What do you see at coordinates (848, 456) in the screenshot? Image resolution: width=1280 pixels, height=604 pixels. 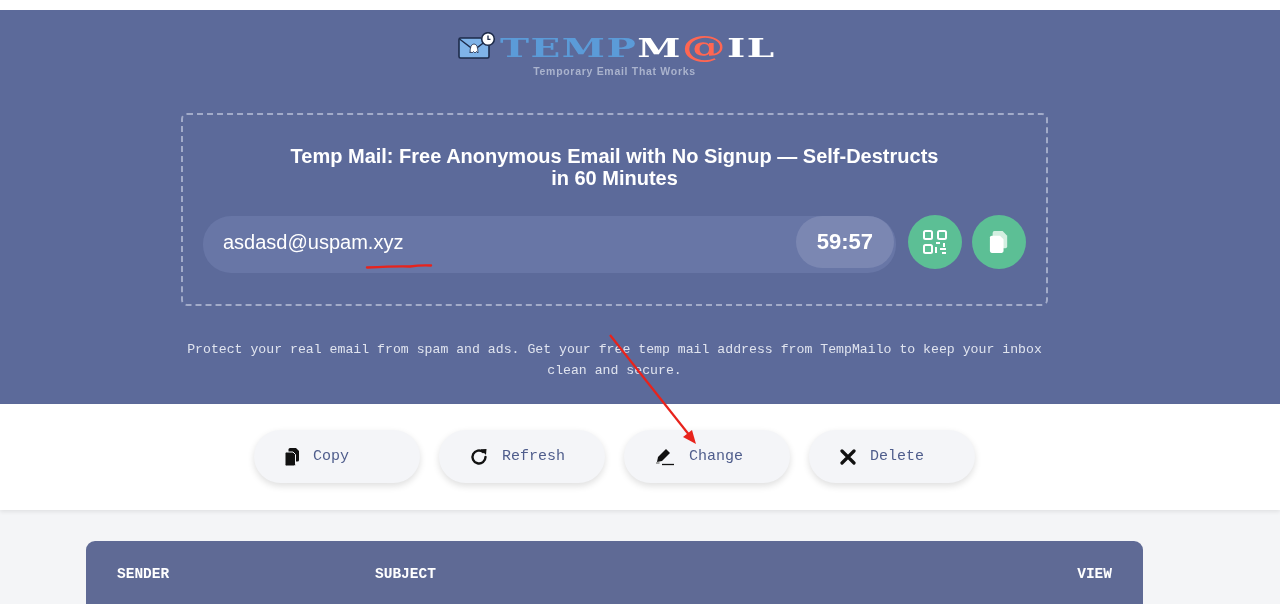 I see `close-icon` at bounding box center [848, 456].